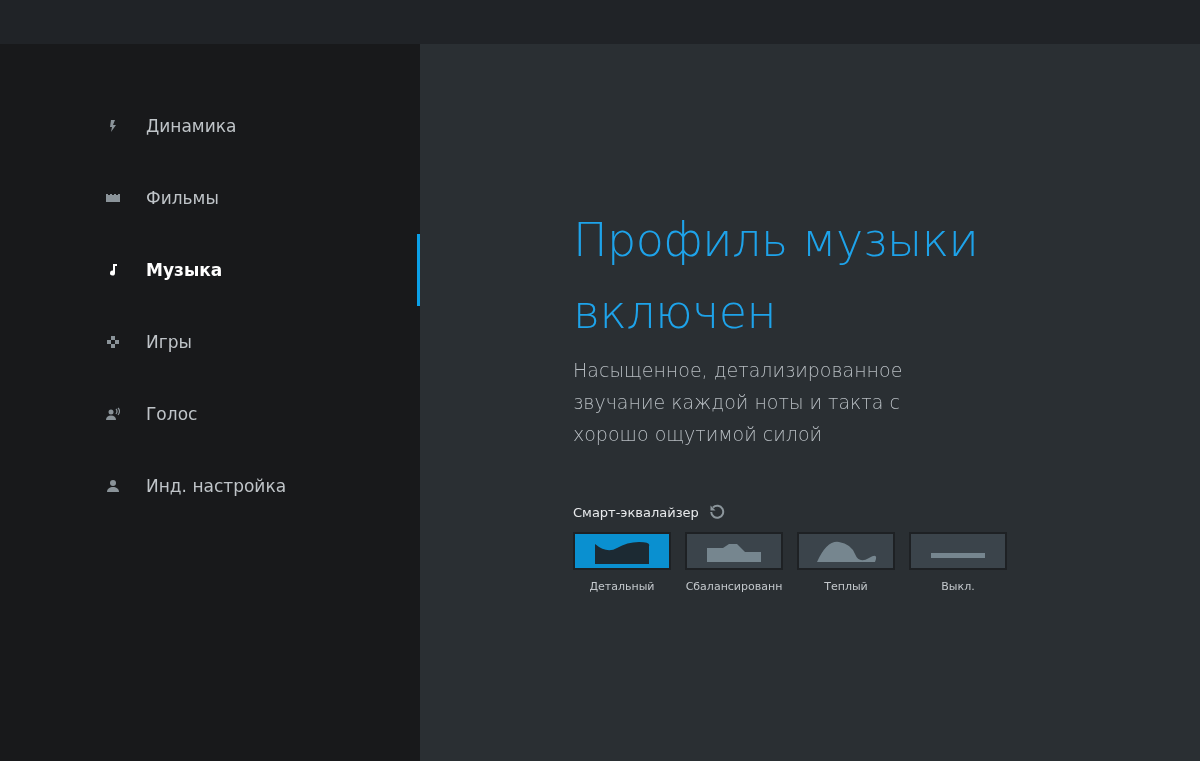 This screenshot has height=761, width=1200. What do you see at coordinates (734, 586) in the screenshot?
I see `preset-label: Сбалансированн` at bounding box center [734, 586].